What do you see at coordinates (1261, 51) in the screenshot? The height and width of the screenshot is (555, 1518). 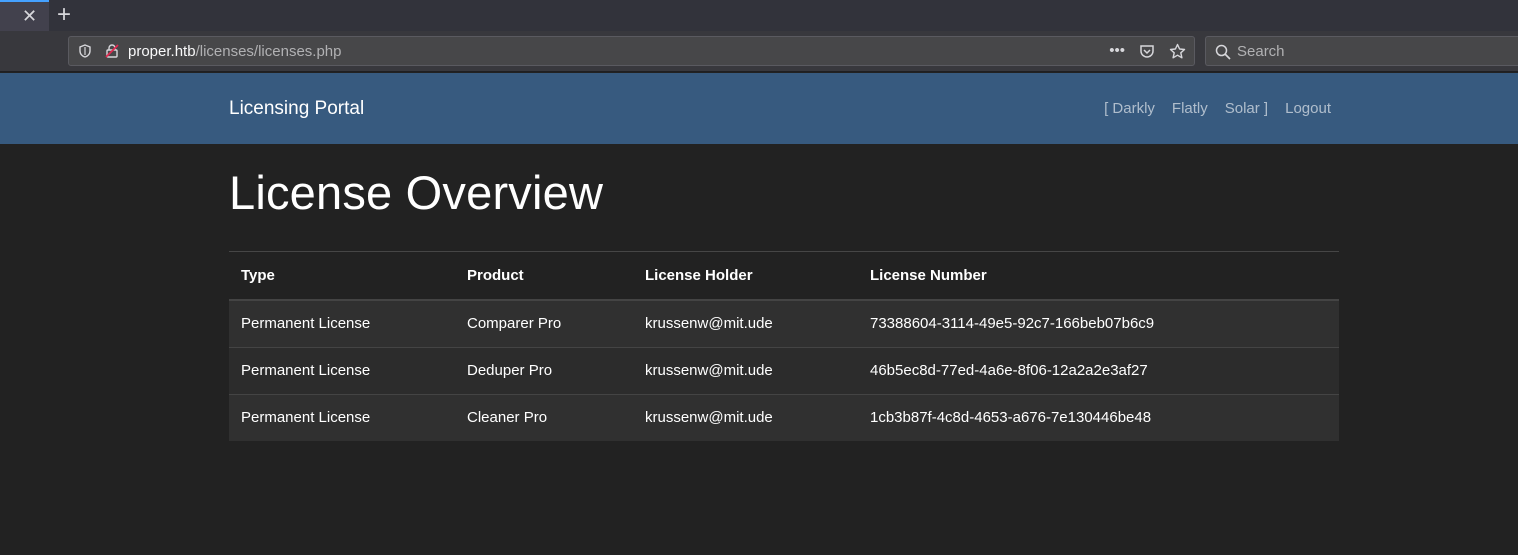 I see `search-placeholder: Search` at bounding box center [1261, 51].